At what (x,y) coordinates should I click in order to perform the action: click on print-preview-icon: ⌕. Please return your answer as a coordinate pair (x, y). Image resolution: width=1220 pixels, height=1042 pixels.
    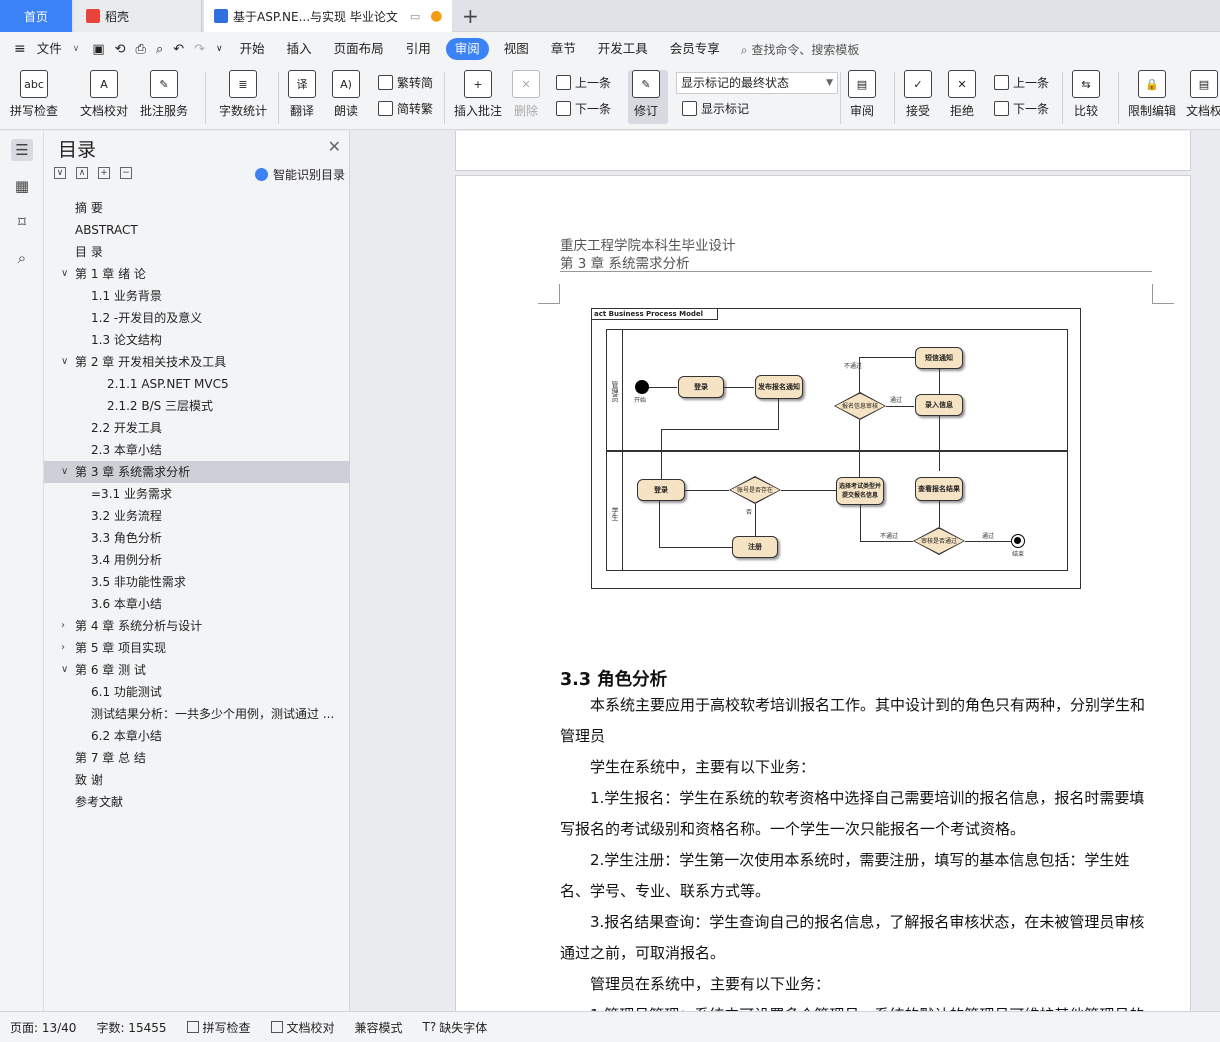
    Looking at the image, I should click on (159, 49).